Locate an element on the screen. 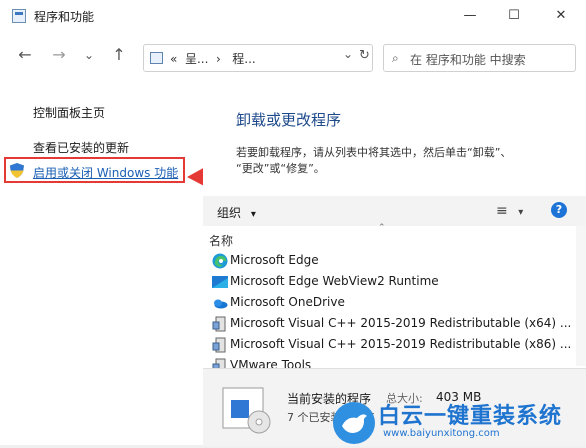 This screenshot has width=586, height=448. program-name: Microsoft Edge is located at coordinates (274, 260).